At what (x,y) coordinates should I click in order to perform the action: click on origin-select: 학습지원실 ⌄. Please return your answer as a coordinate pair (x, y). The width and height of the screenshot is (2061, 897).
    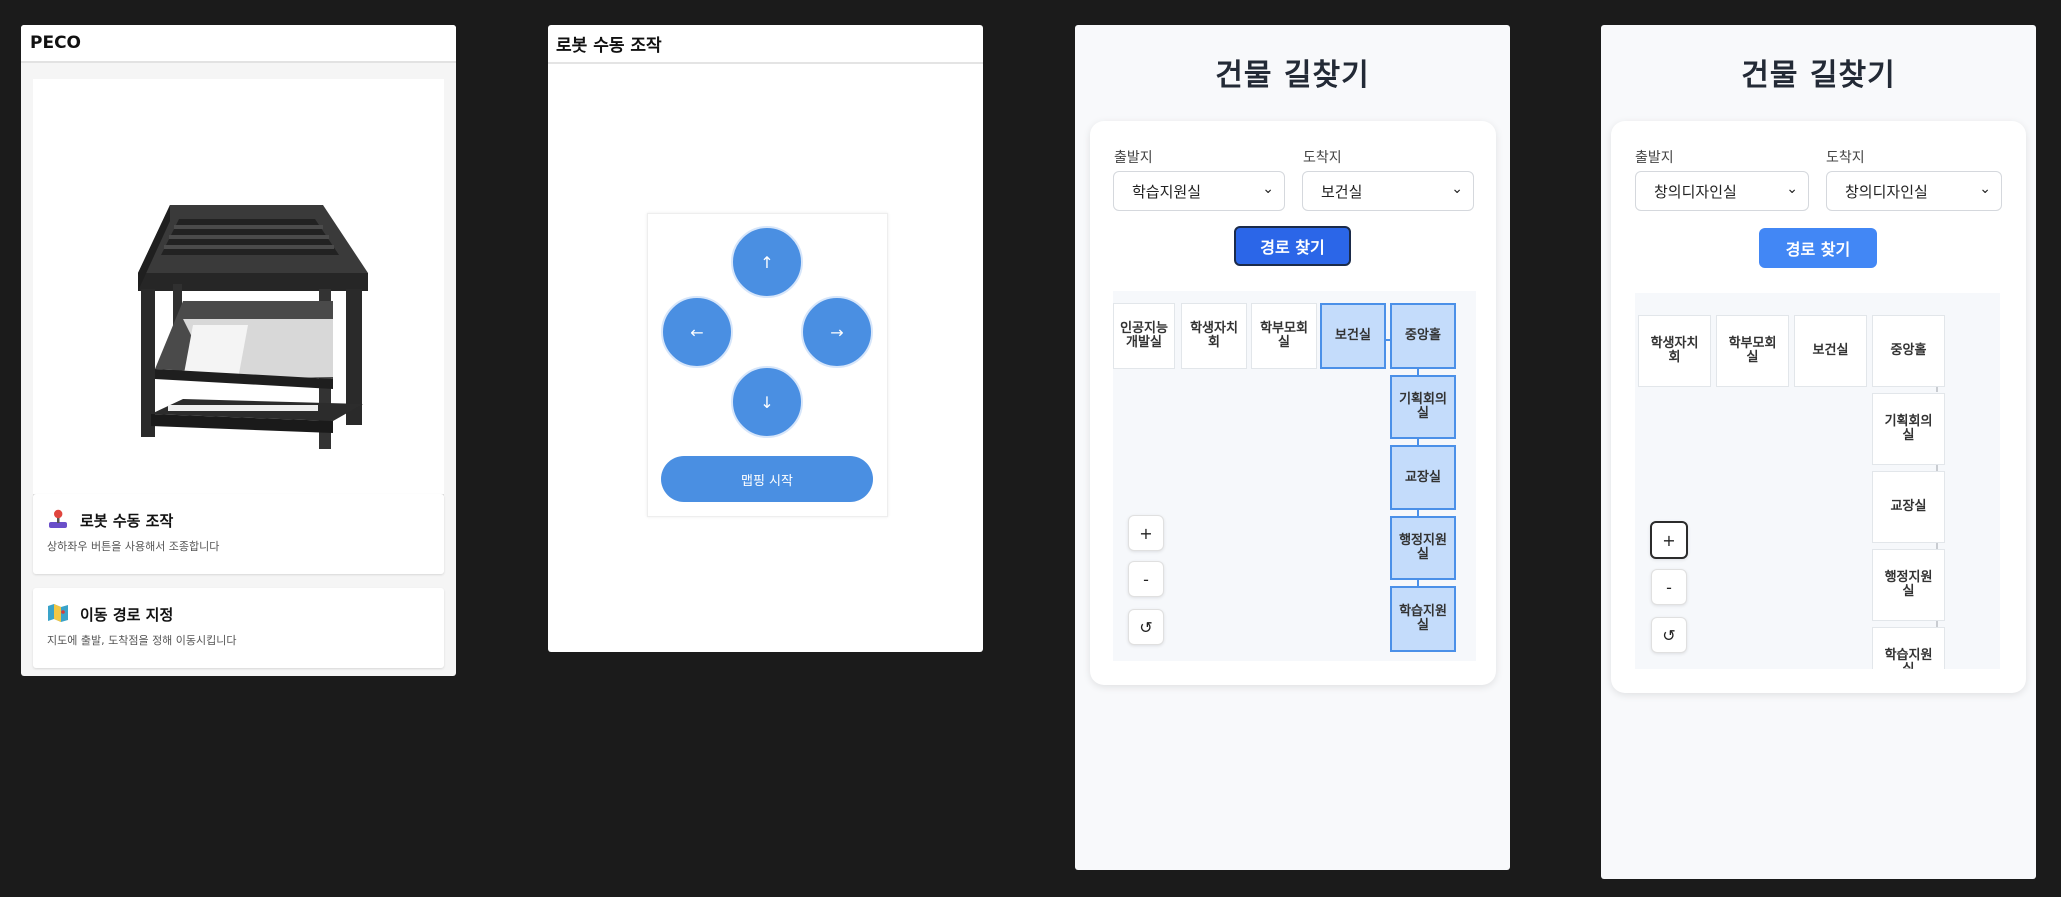
    Looking at the image, I should click on (1199, 191).